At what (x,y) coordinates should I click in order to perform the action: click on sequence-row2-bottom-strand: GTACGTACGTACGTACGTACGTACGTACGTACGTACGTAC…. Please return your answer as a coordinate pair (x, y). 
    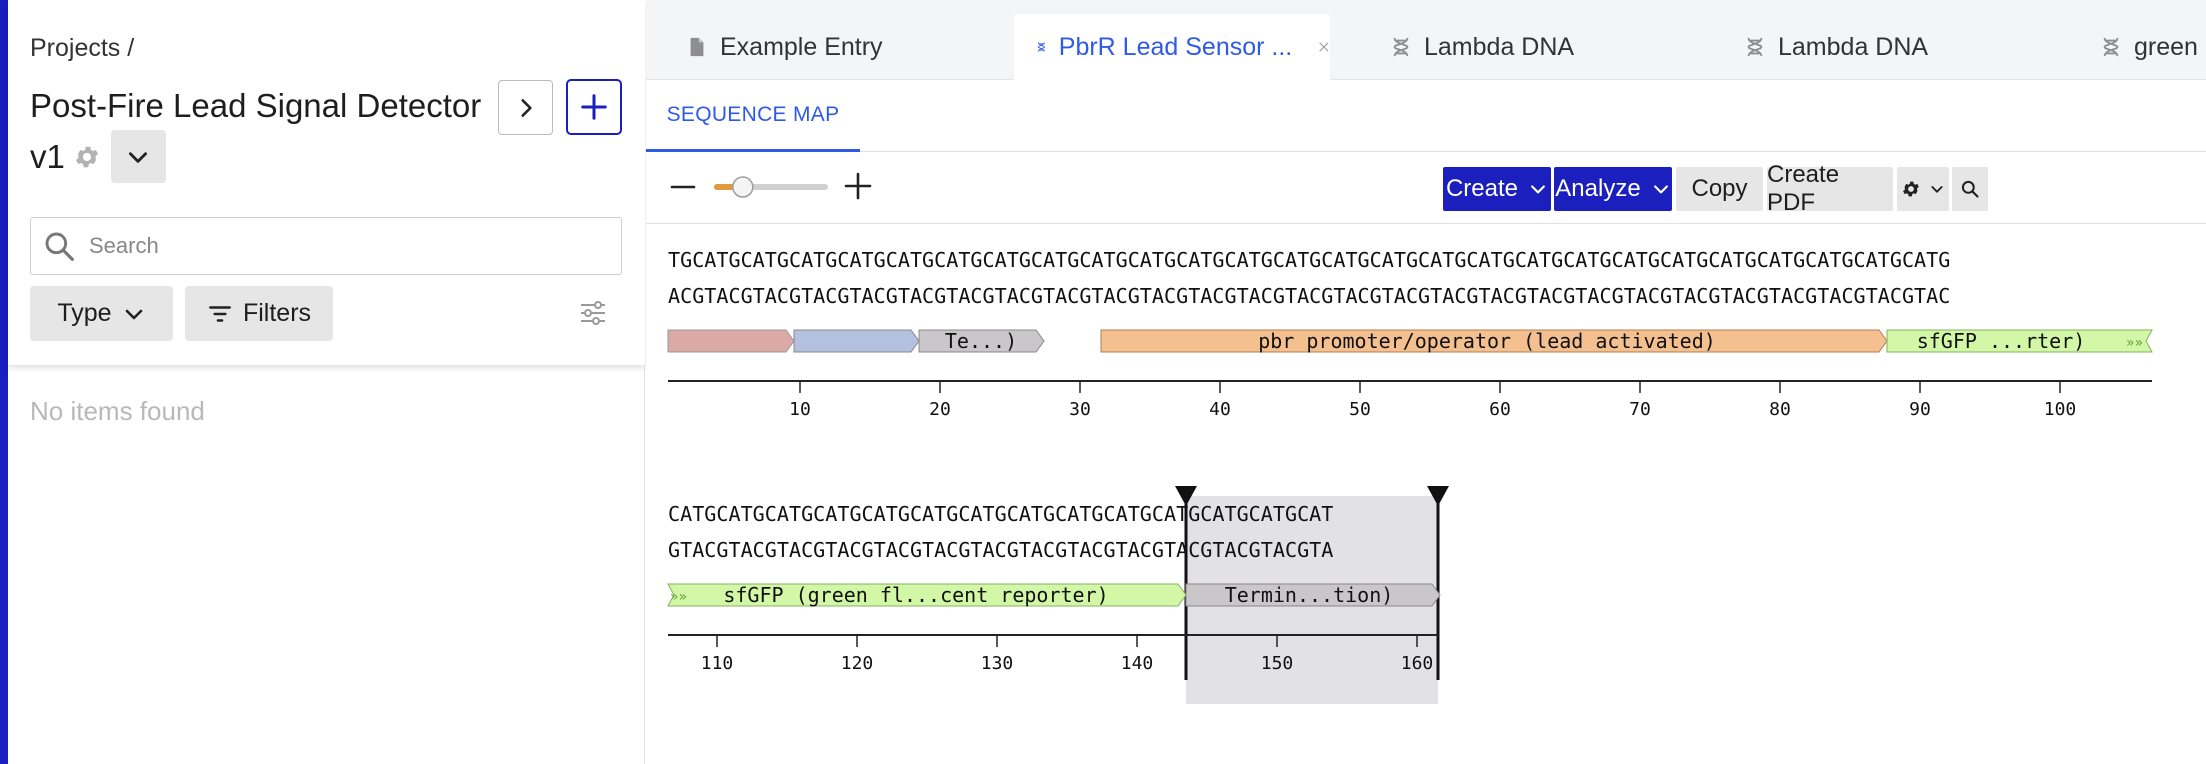
    Looking at the image, I should click on (1000, 550).